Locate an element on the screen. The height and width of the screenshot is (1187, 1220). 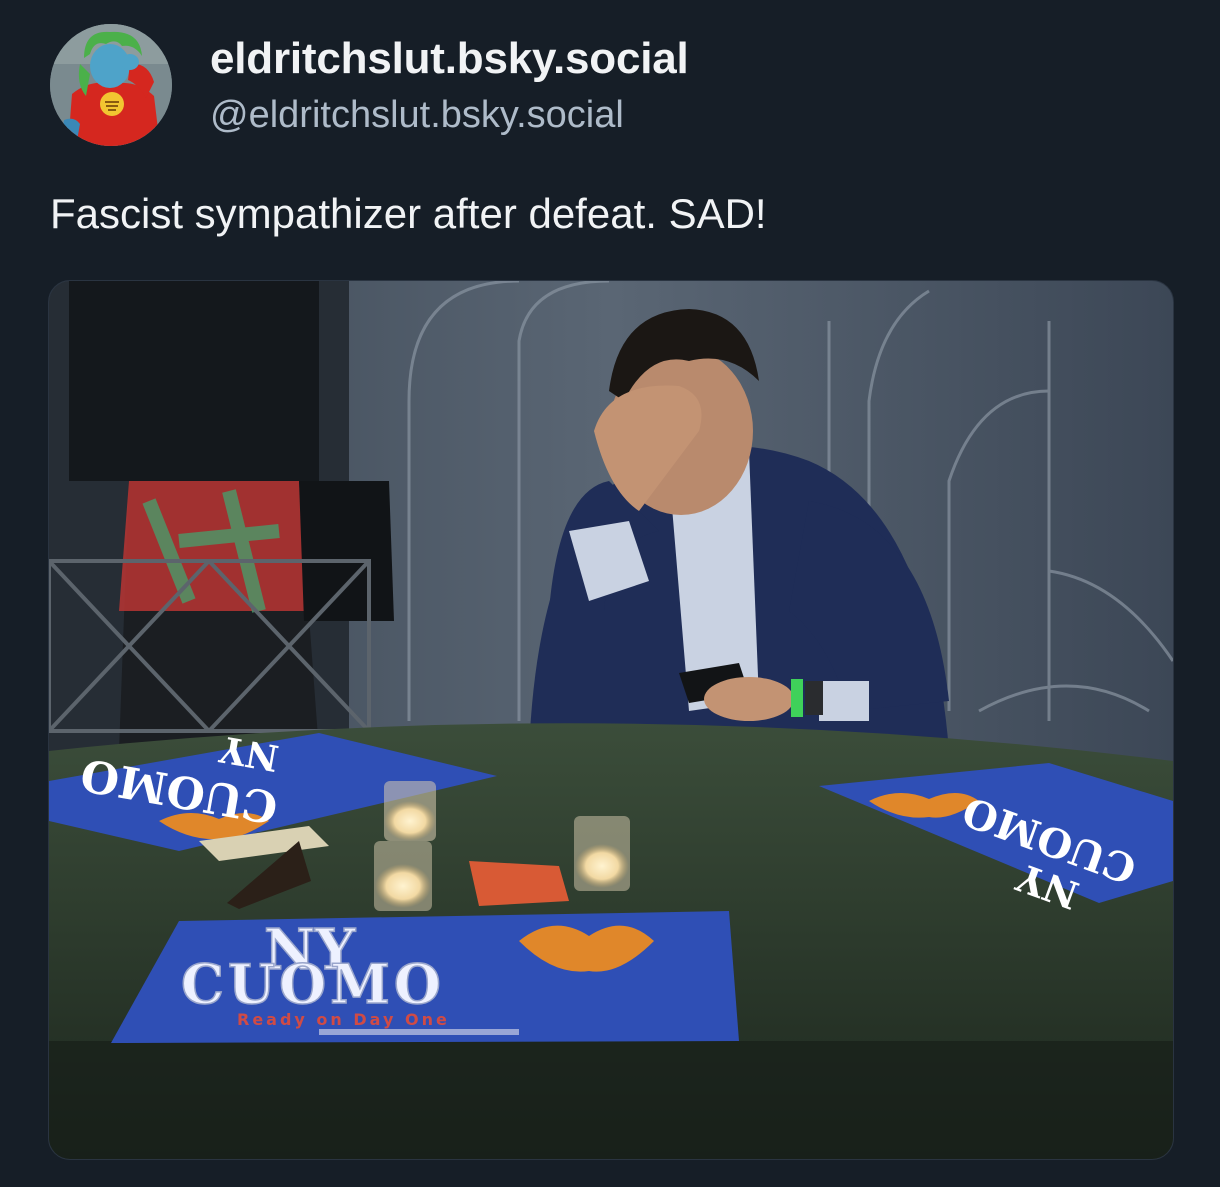
avatar is located at coordinates (111, 85).